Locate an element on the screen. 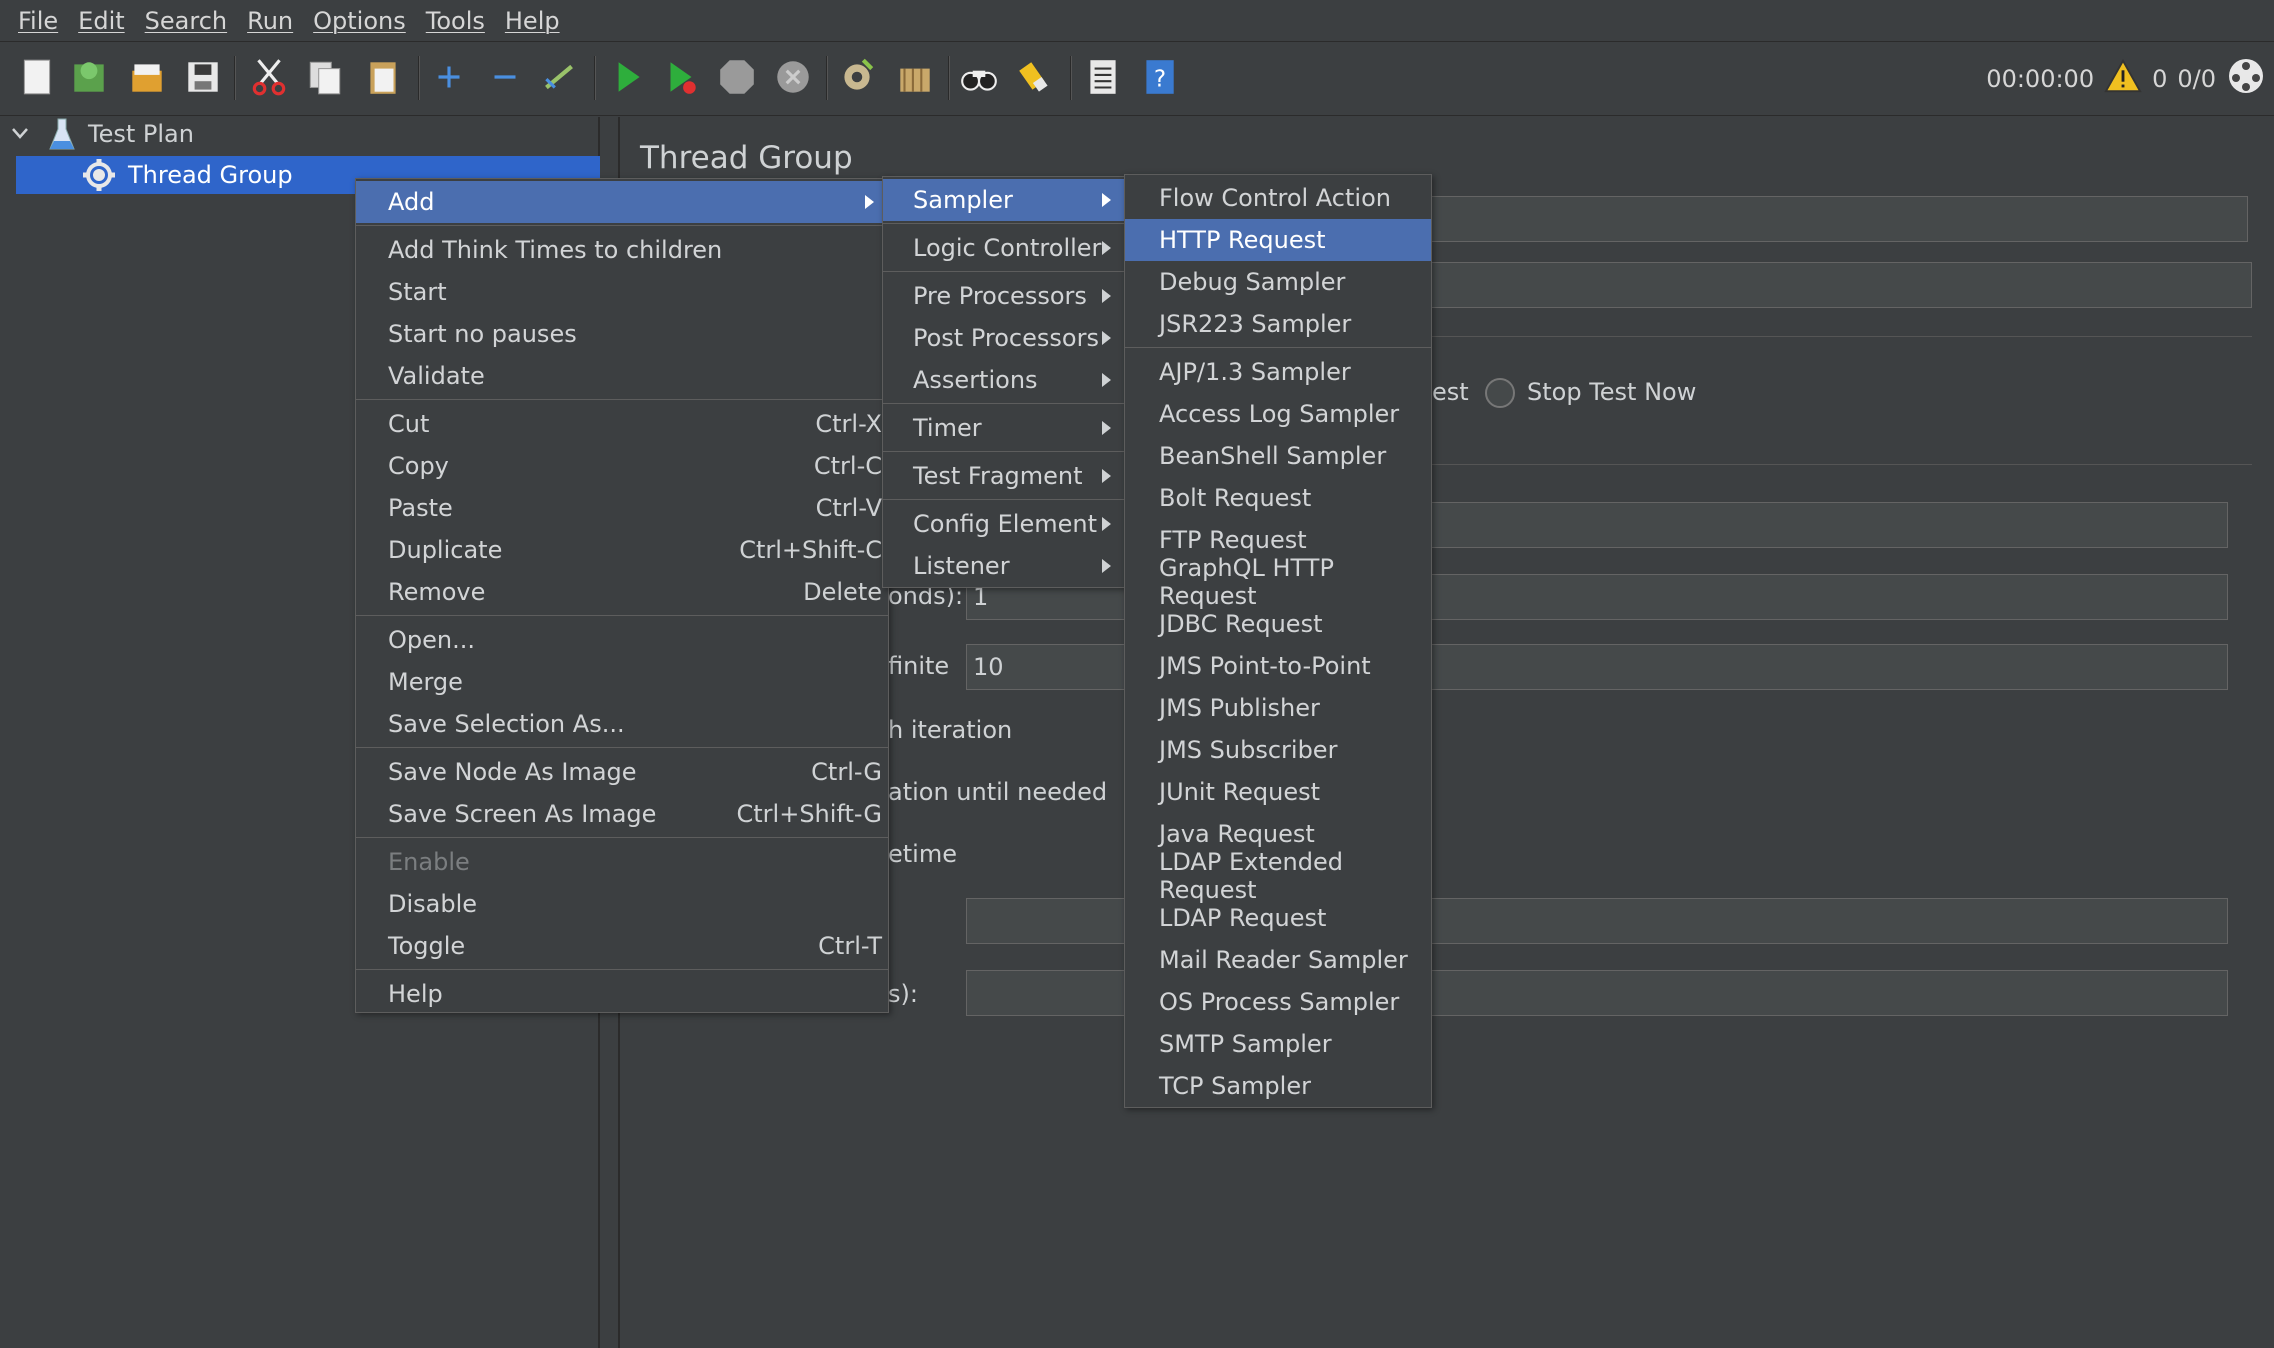  tree-label-thread-group: Thread Group is located at coordinates (210, 175).